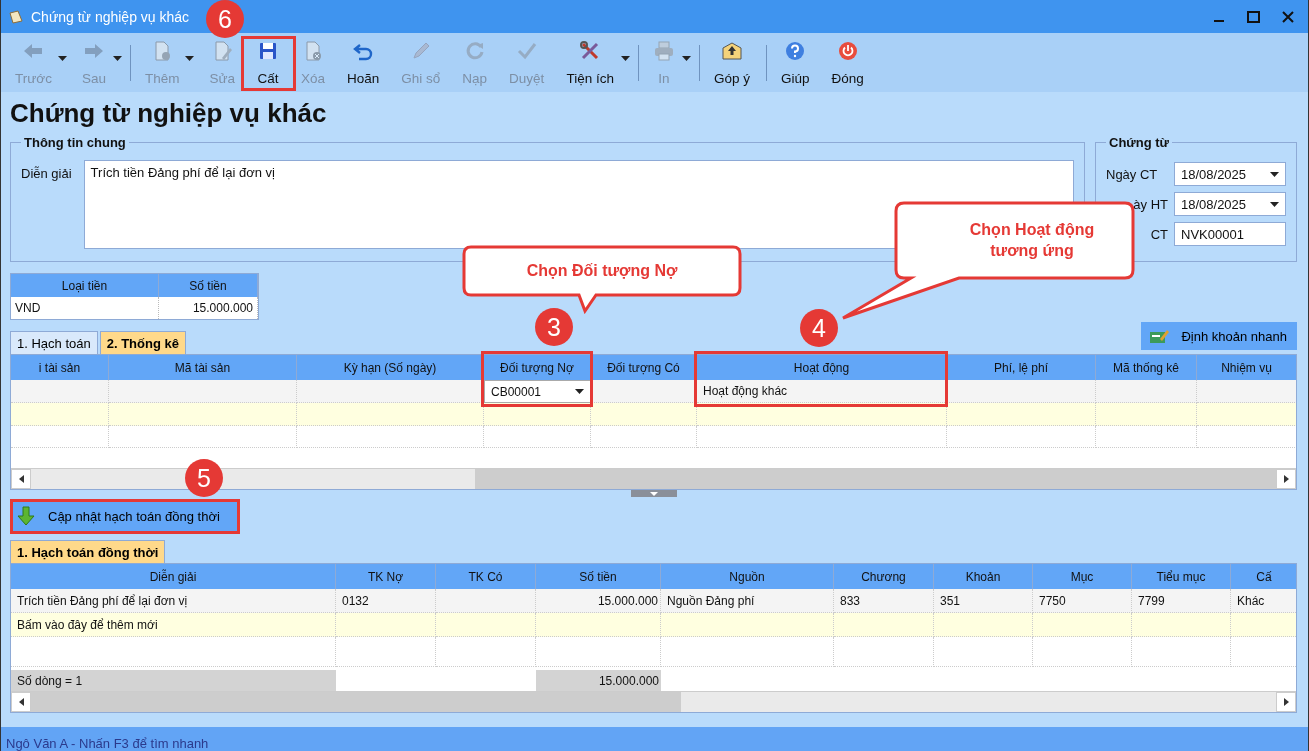  What do you see at coordinates (390, 367) in the screenshot?
I see `column-header: Kỳ hạn (Số ngày)` at bounding box center [390, 367].